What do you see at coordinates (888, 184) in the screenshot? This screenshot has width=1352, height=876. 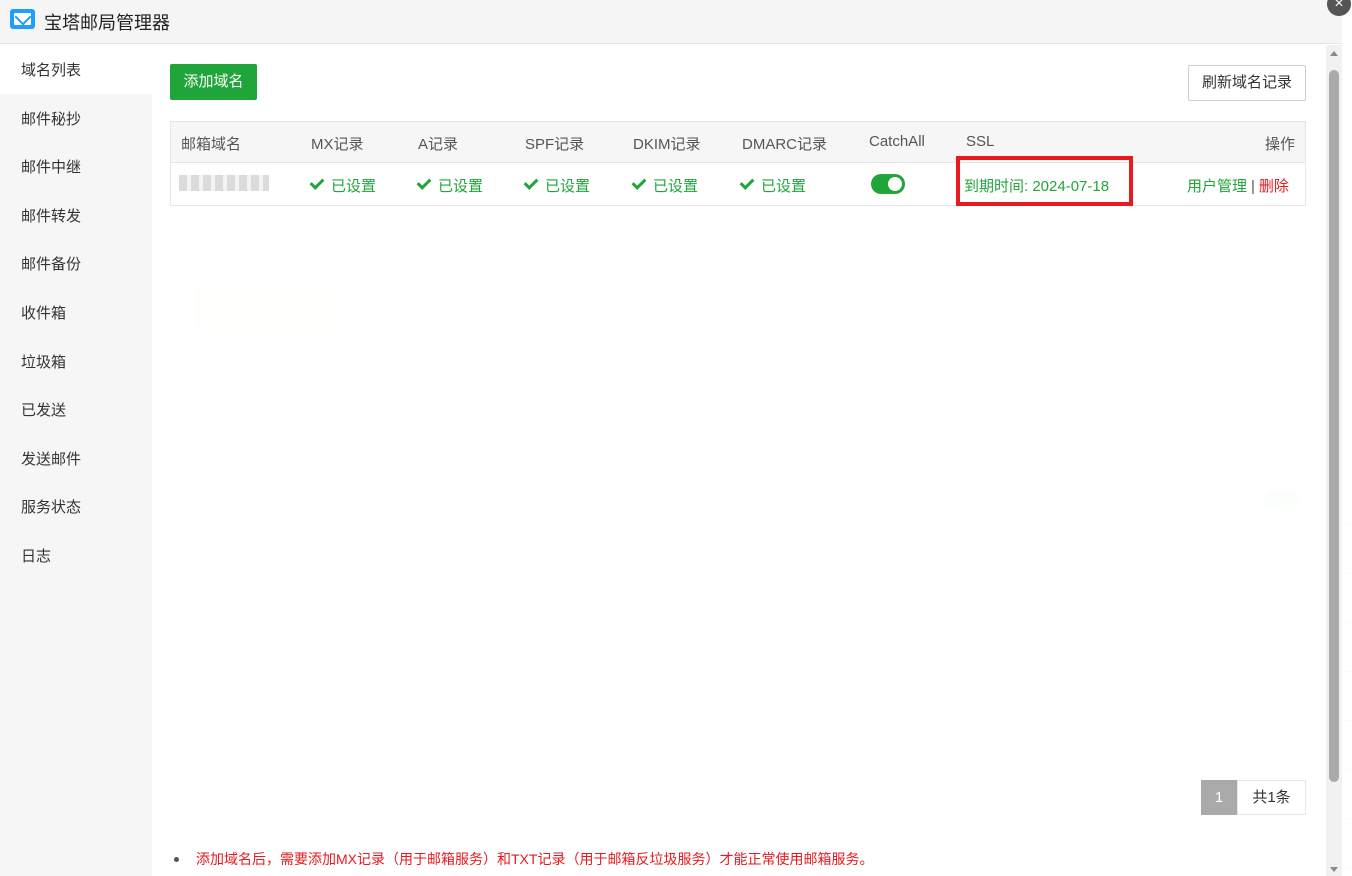 I see `catchall-toggle` at bounding box center [888, 184].